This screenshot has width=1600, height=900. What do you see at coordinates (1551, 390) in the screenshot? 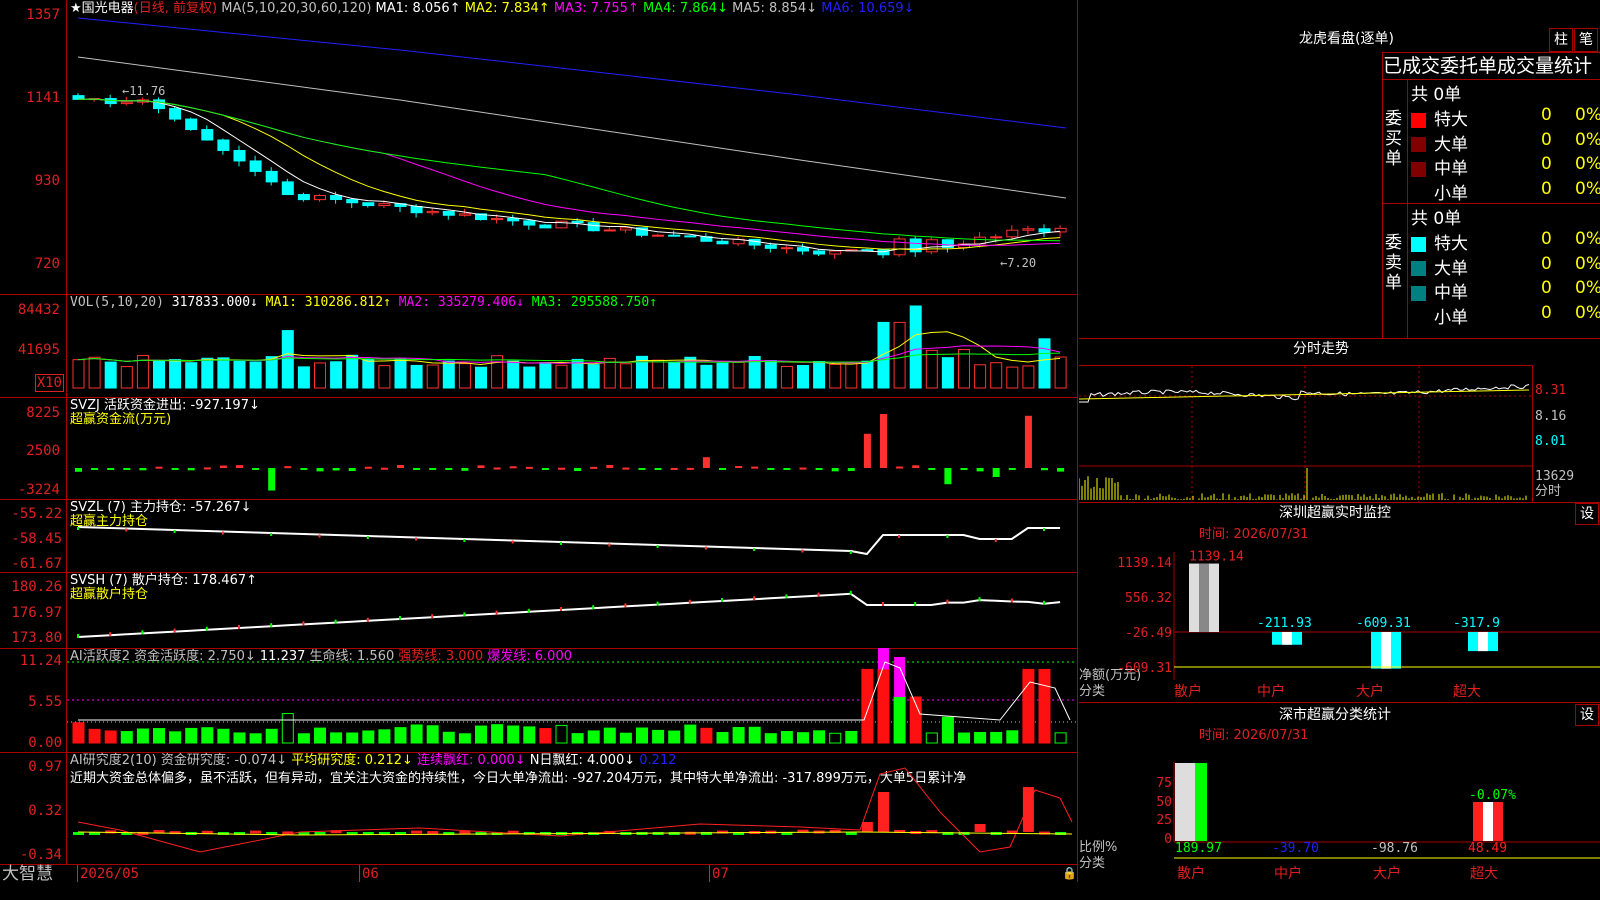
I see `intraday-price-tick: 8.31` at bounding box center [1551, 390].